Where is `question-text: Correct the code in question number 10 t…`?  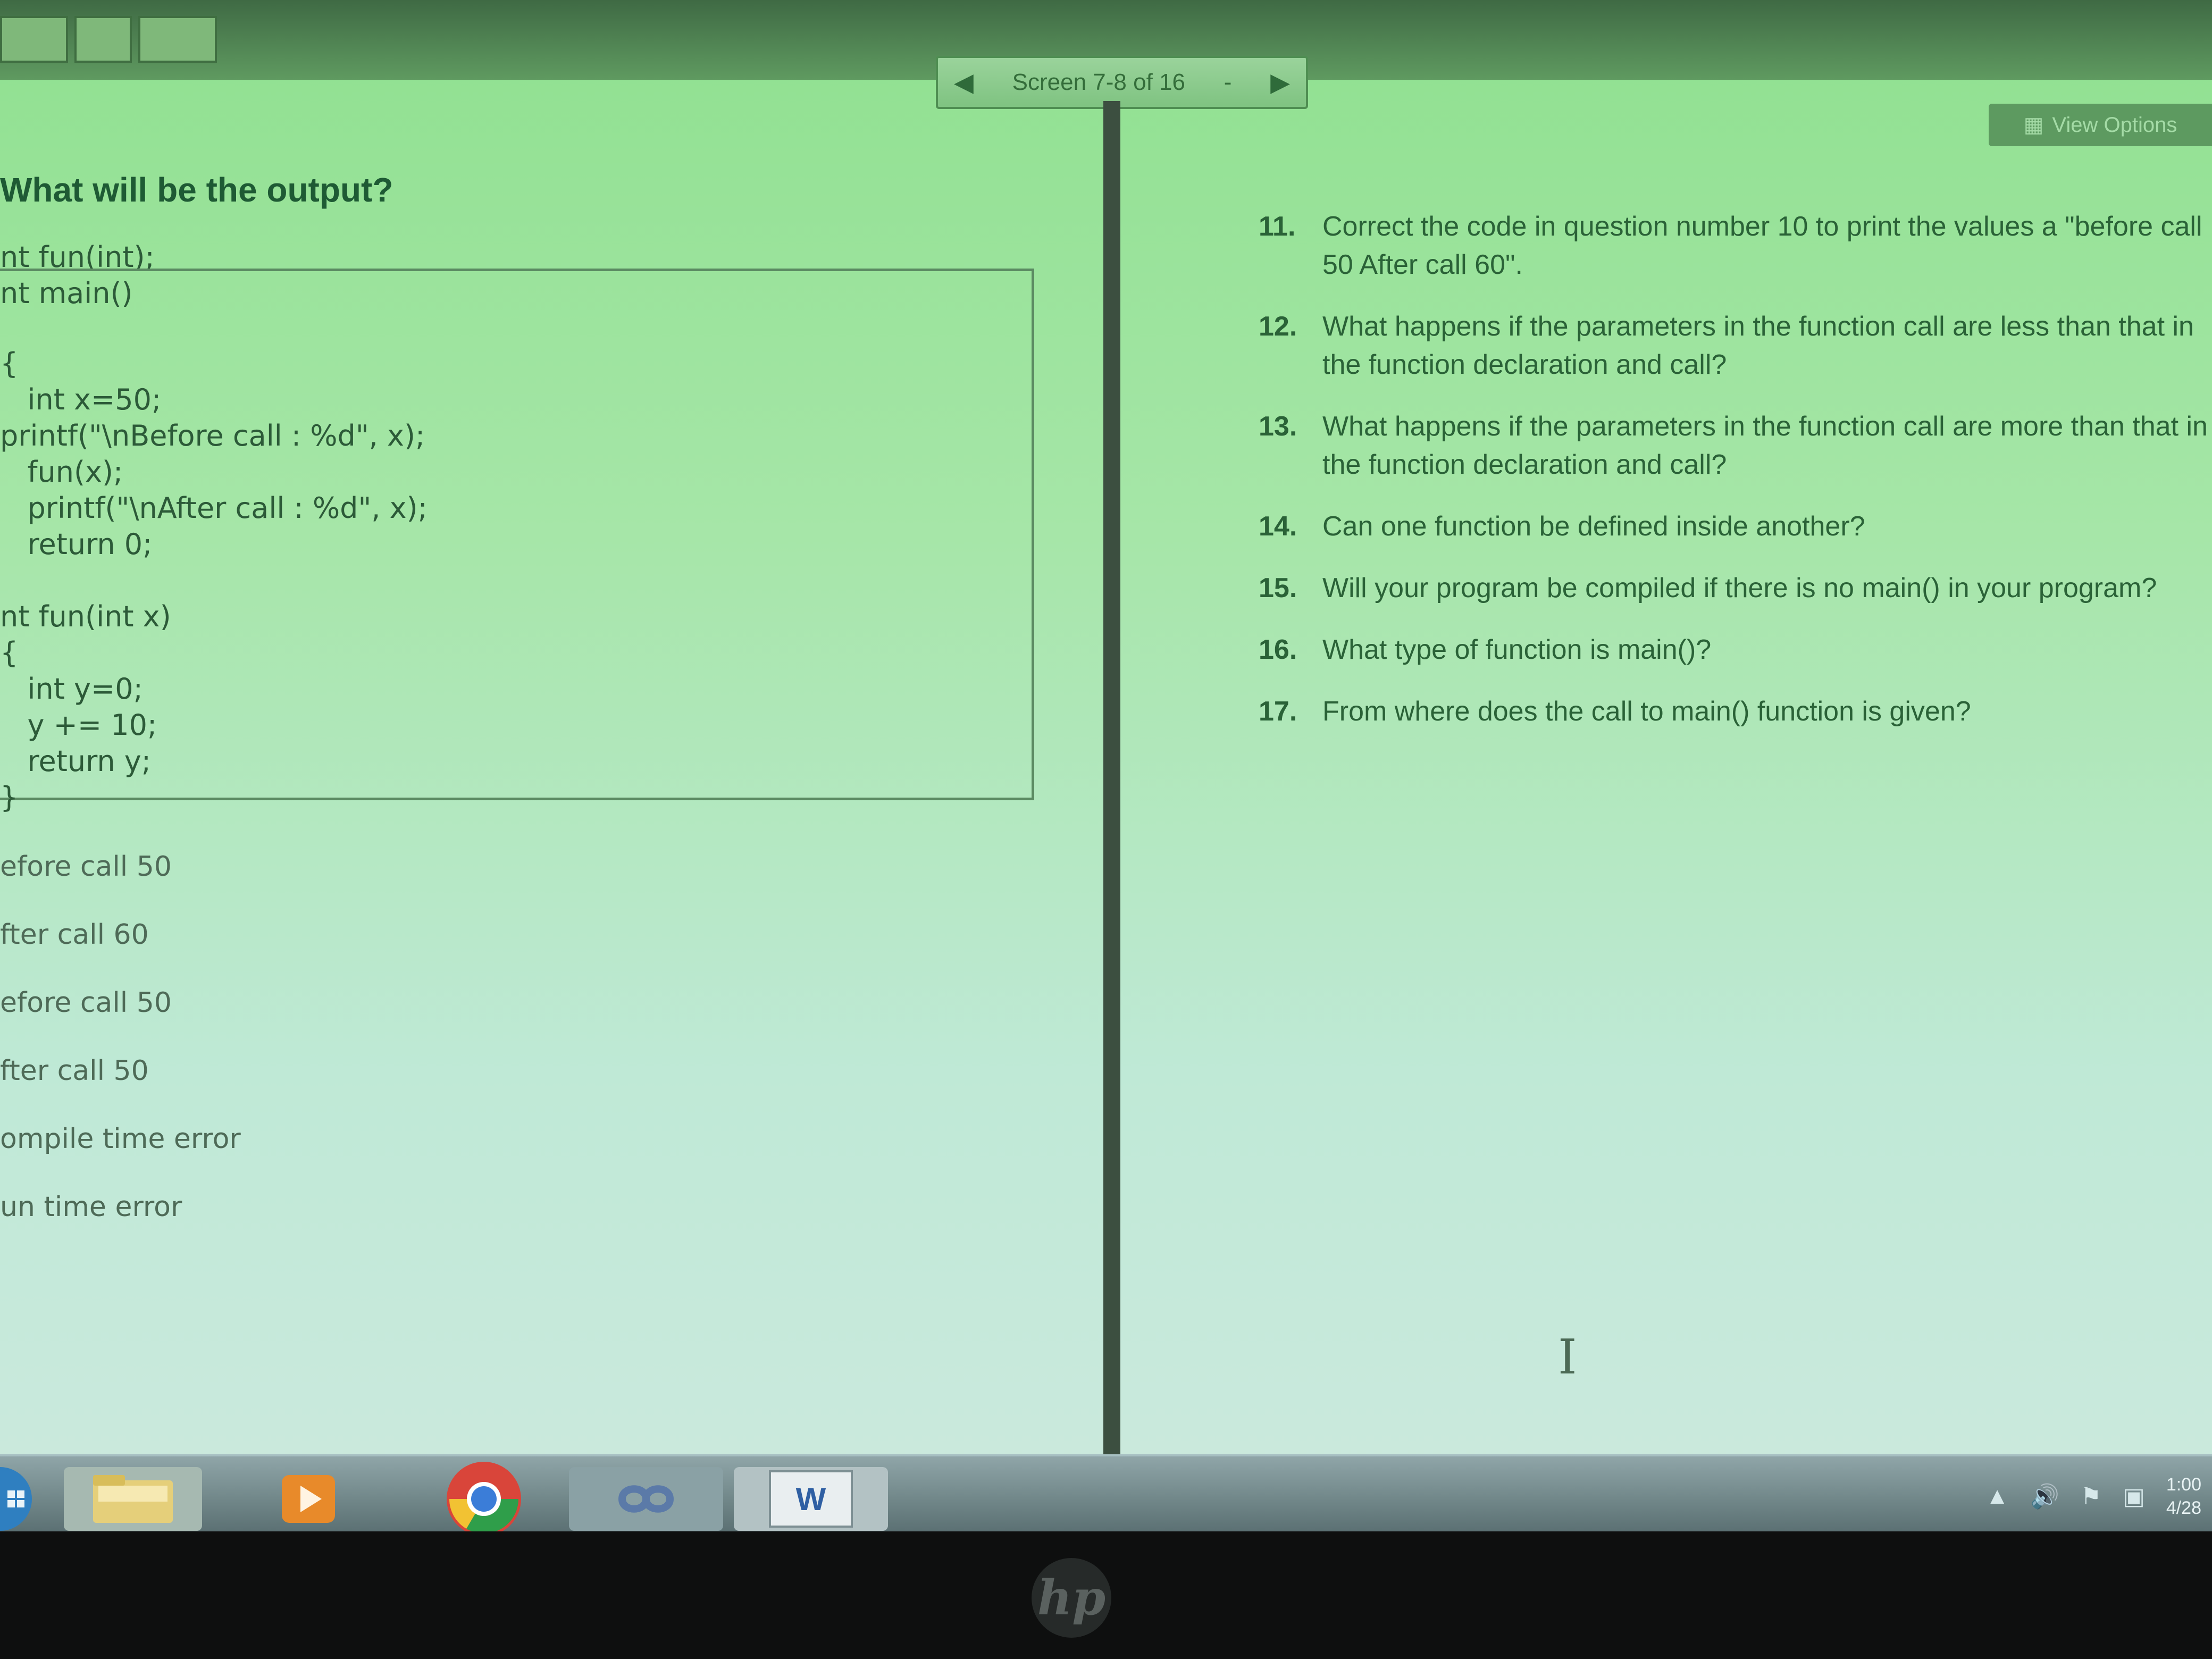 question-text: Correct the code in question number 10 t… is located at coordinates (1762, 245).